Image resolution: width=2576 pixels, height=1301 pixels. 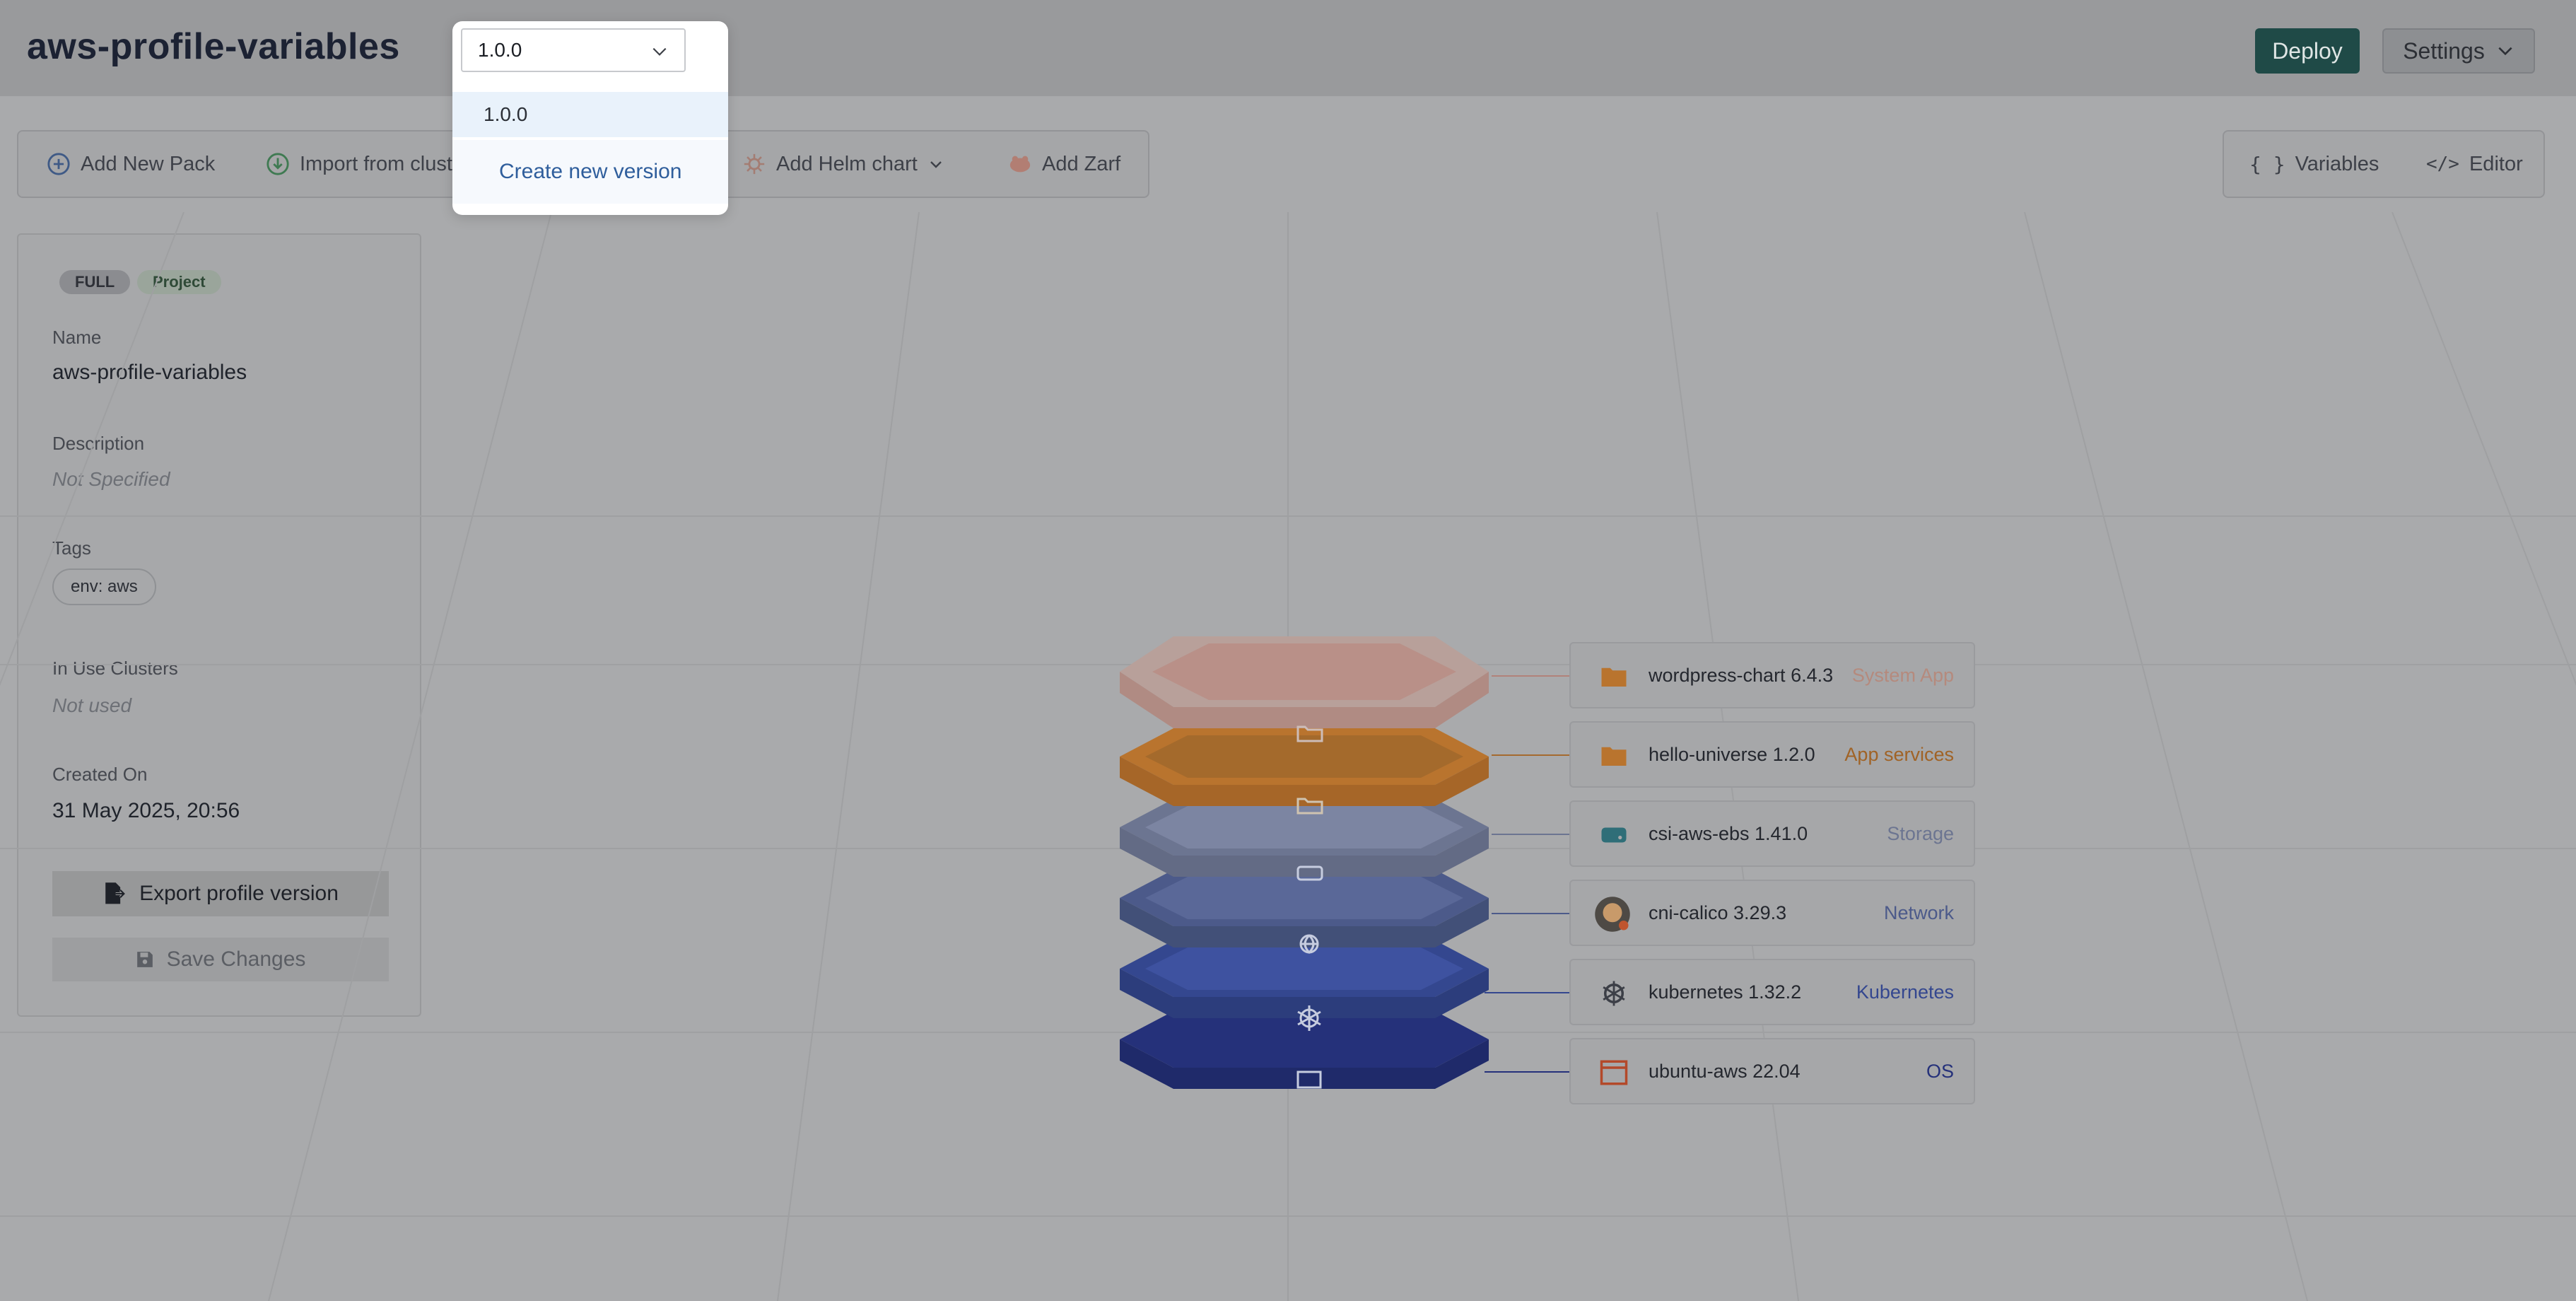 I want to click on layer-system-app-slab, so click(x=1305, y=682).